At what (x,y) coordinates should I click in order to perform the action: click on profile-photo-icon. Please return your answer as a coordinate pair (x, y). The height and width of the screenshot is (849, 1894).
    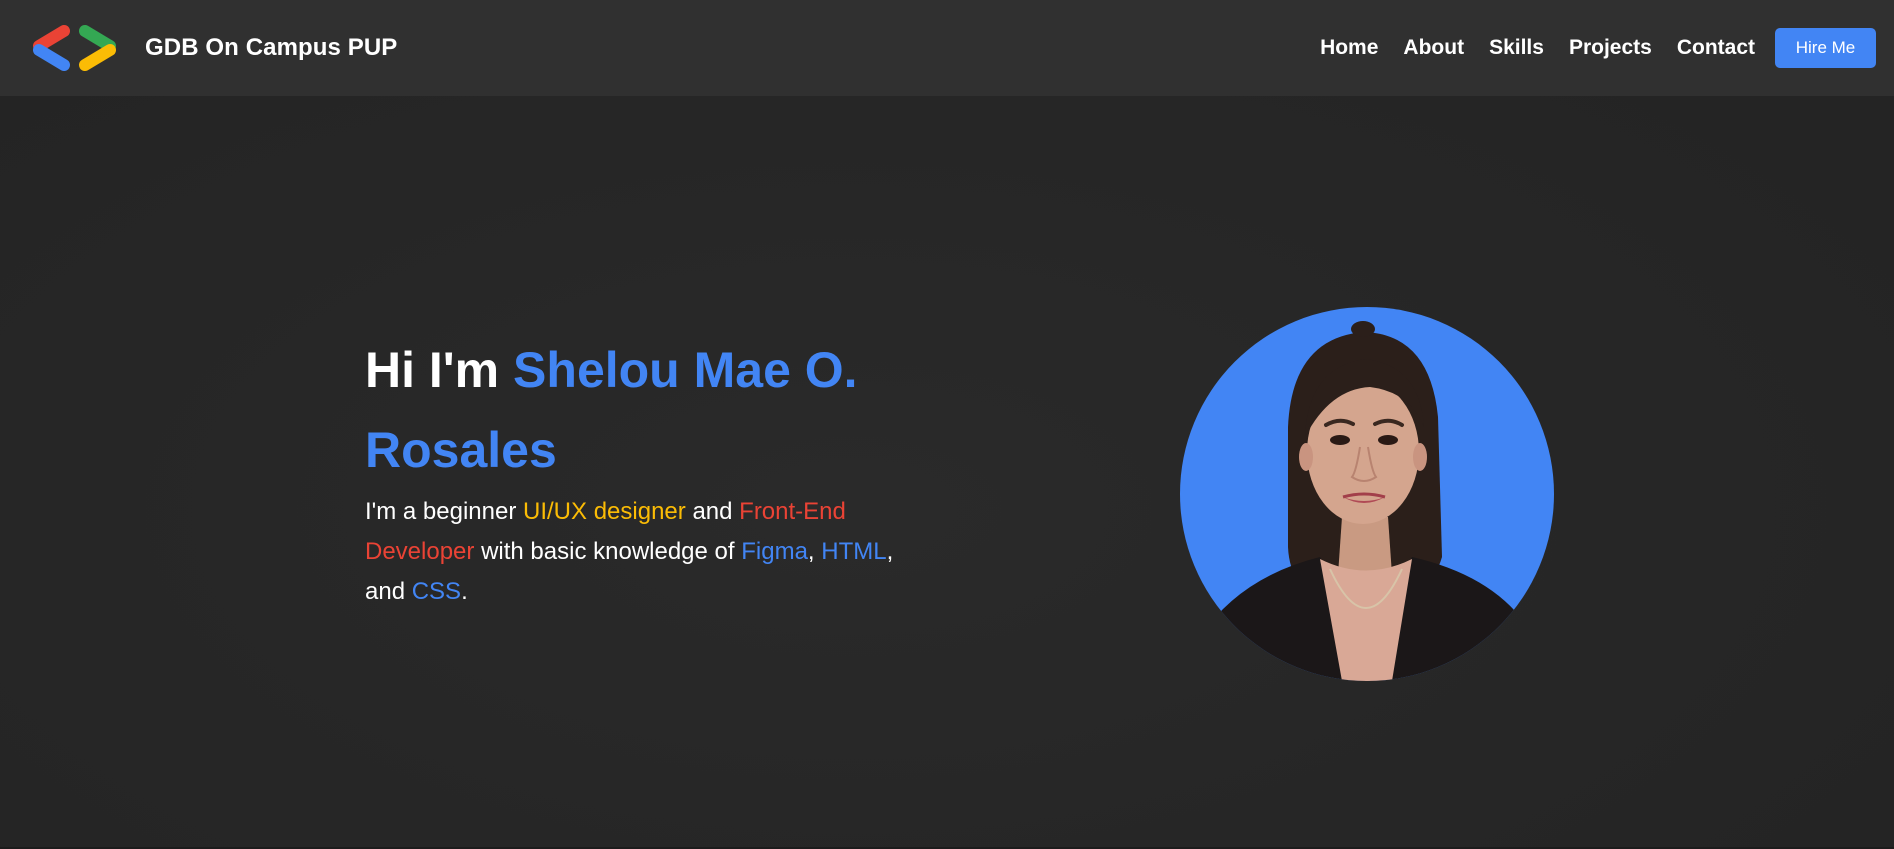
    Looking at the image, I should click on (1367, 501).